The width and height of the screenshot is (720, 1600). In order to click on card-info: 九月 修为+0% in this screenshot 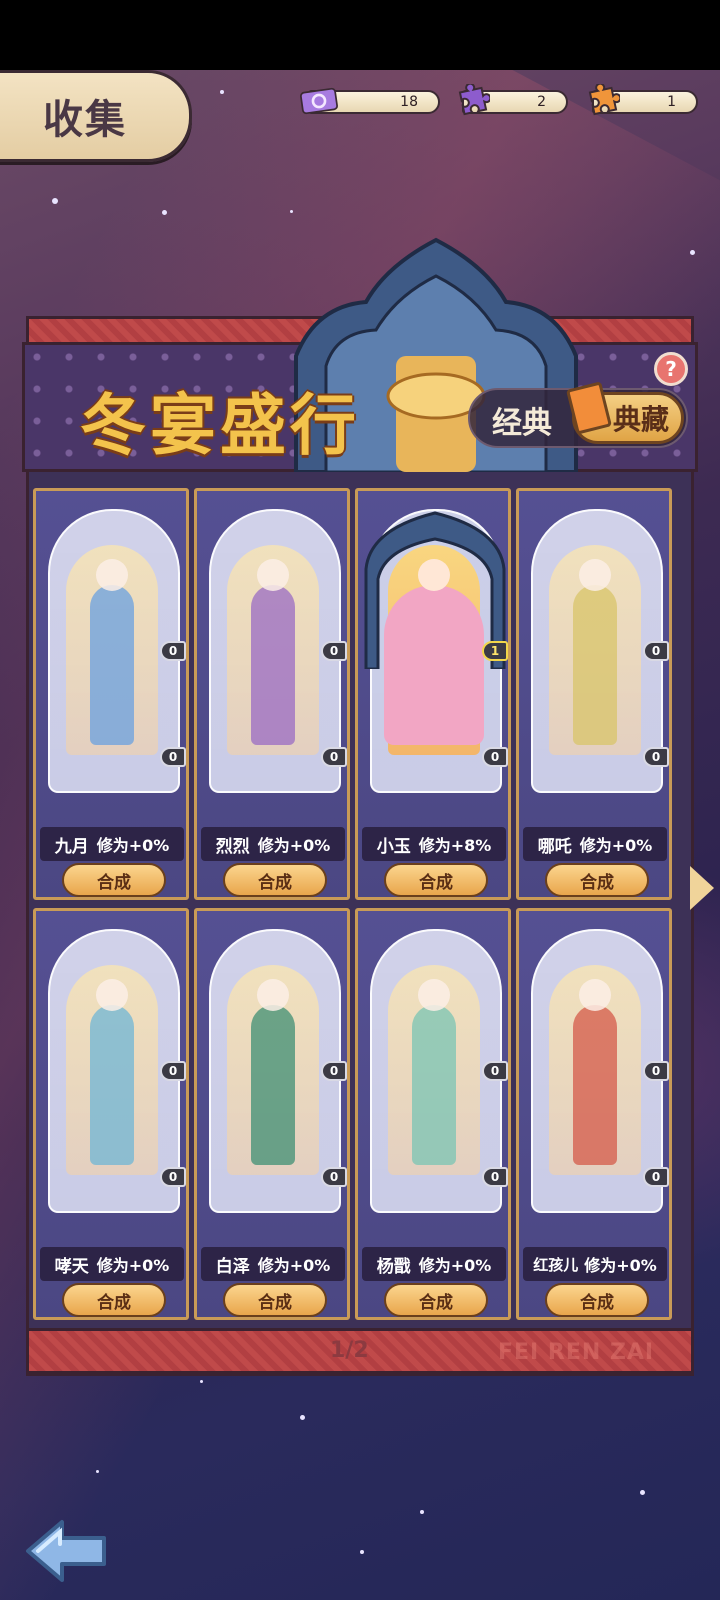, I will do `click(112, 844)`.